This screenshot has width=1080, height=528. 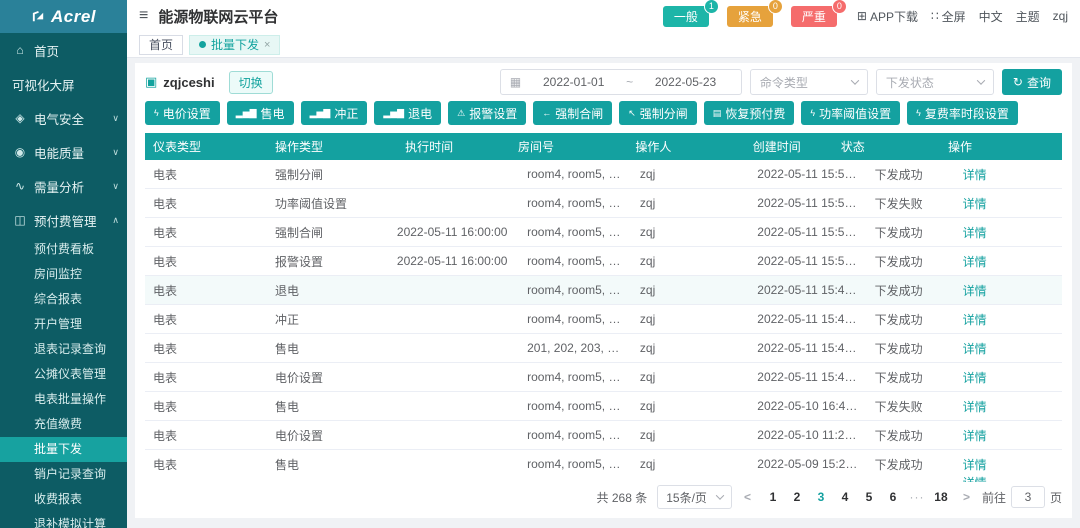 I want to click on sidebar-subitem: 批量下发, so click(x=63, y=449).